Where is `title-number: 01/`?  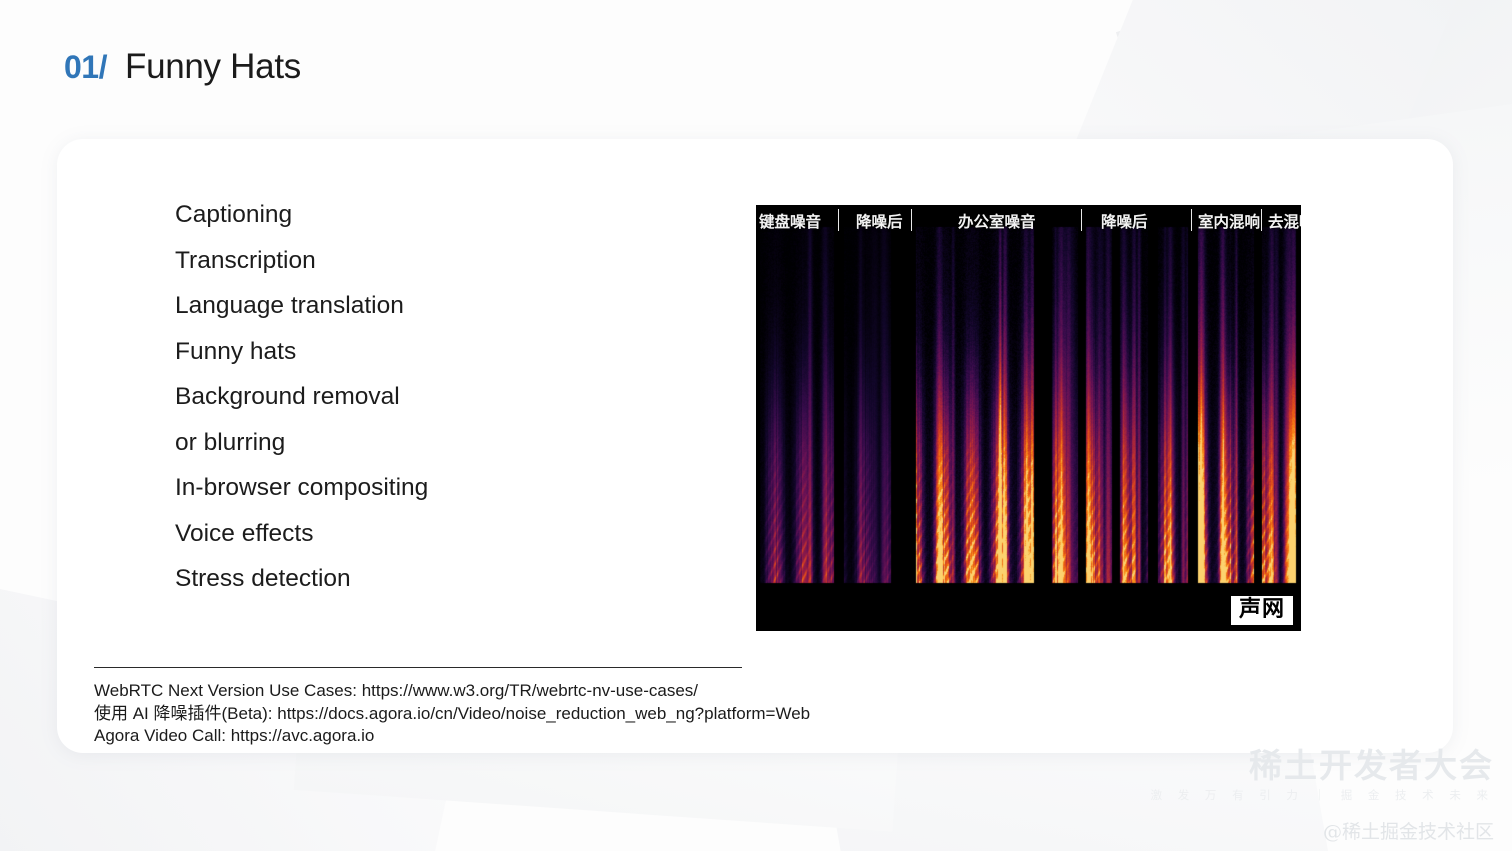 title-number: 01/ is located at coordinates (85, 67).